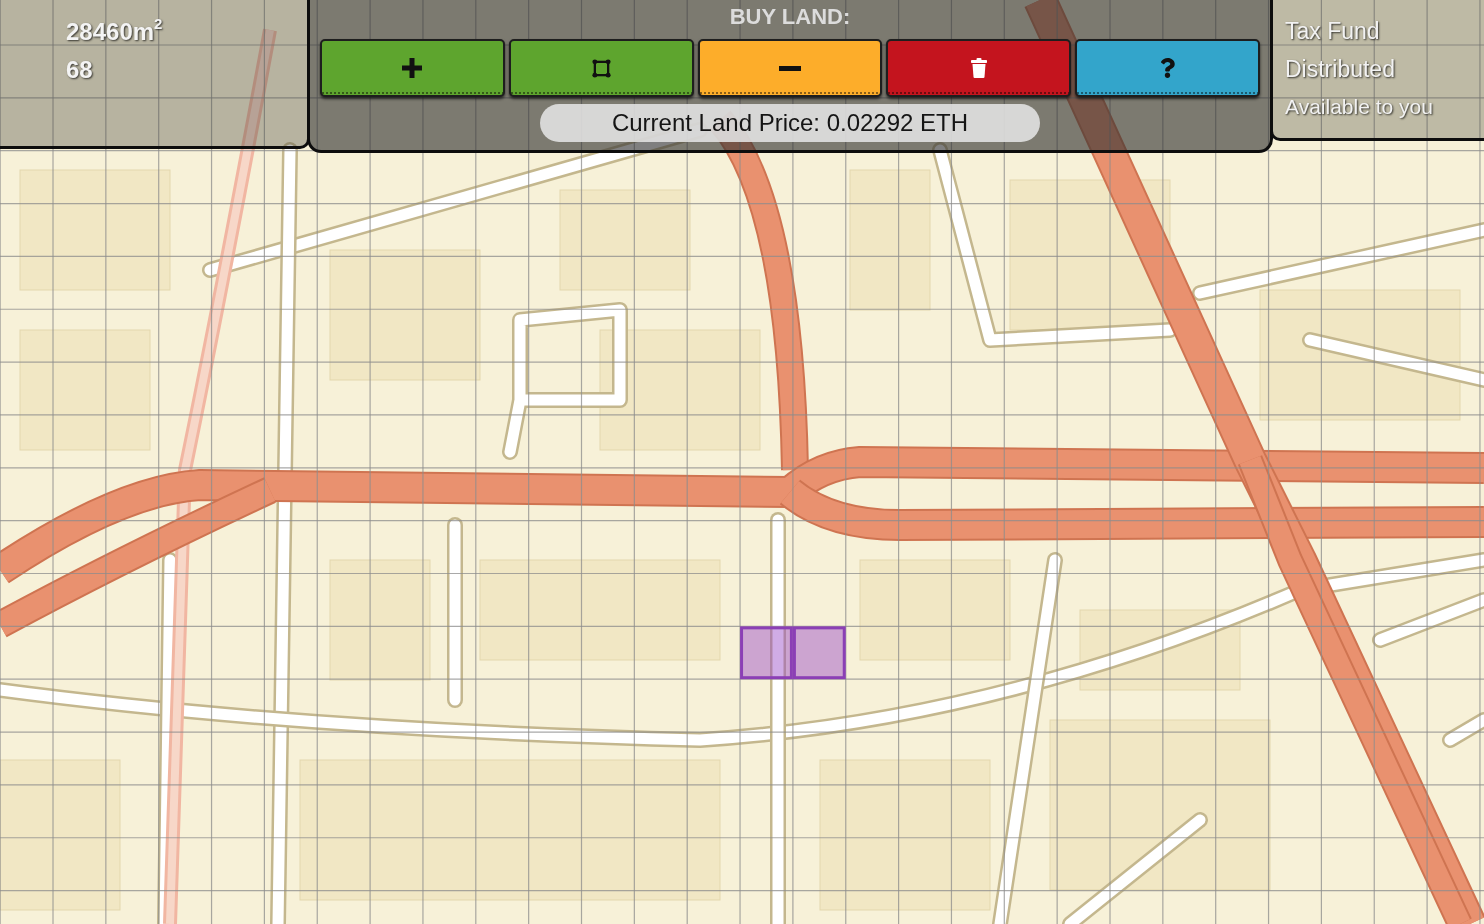  I want to click on plus-icon, so click(412, 68).